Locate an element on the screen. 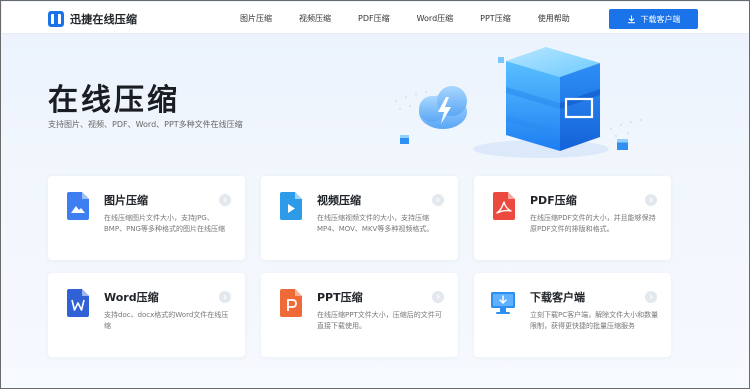 This screenshot has height=389, width=750. download-client-label: 下载客户端 is located at coordinates (660, 19).